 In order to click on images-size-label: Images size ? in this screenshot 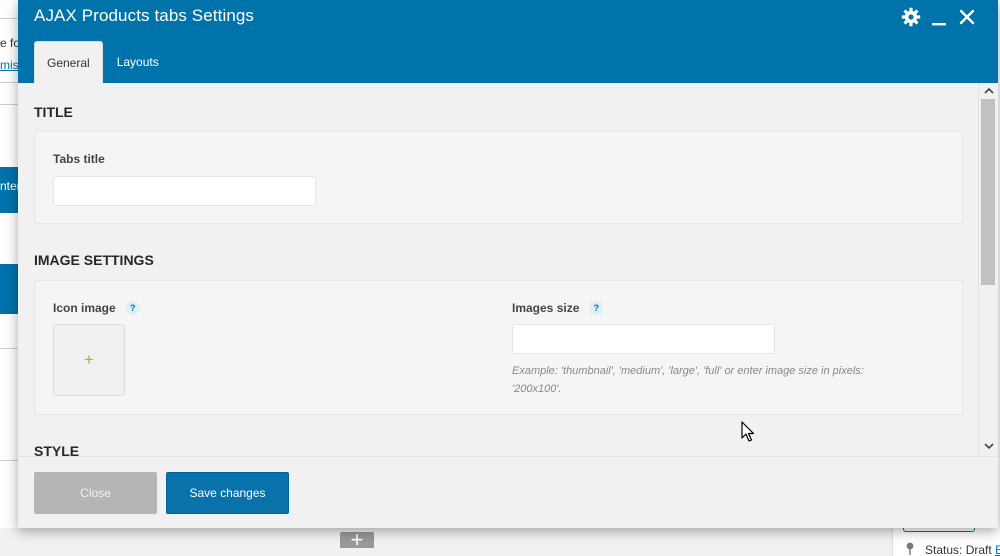, I will do `click(558, 308)`.